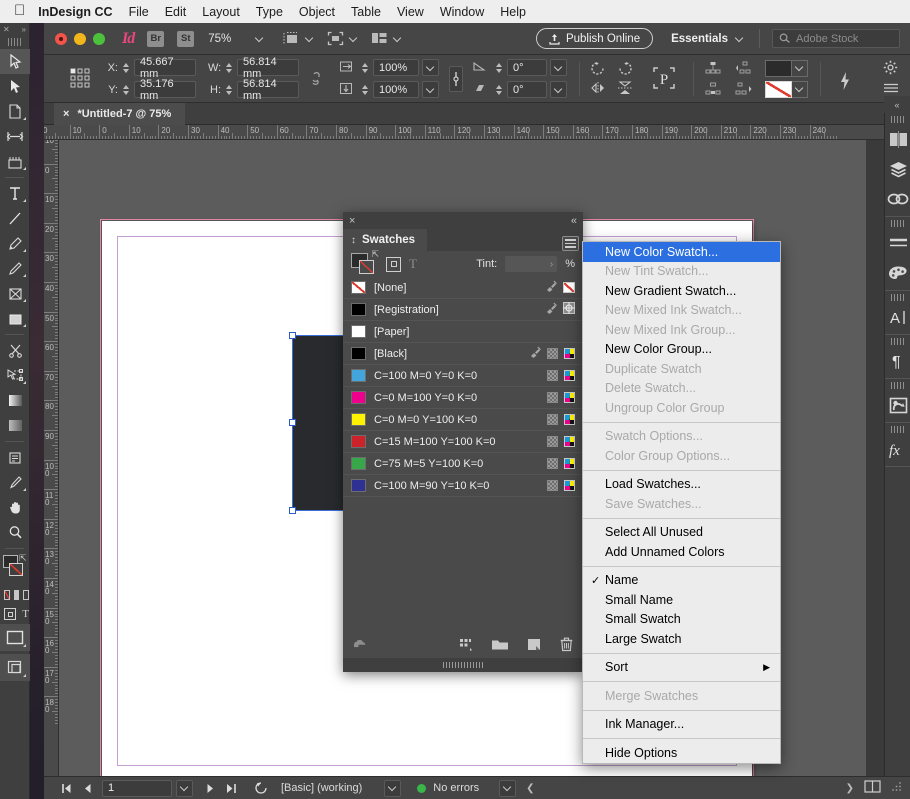 The height and width of the screenshot is (799, 910). What do you see at coordinates (15, 375) in the screenshot?
I see `free-transform-tool` at bounding box center [15, 375].